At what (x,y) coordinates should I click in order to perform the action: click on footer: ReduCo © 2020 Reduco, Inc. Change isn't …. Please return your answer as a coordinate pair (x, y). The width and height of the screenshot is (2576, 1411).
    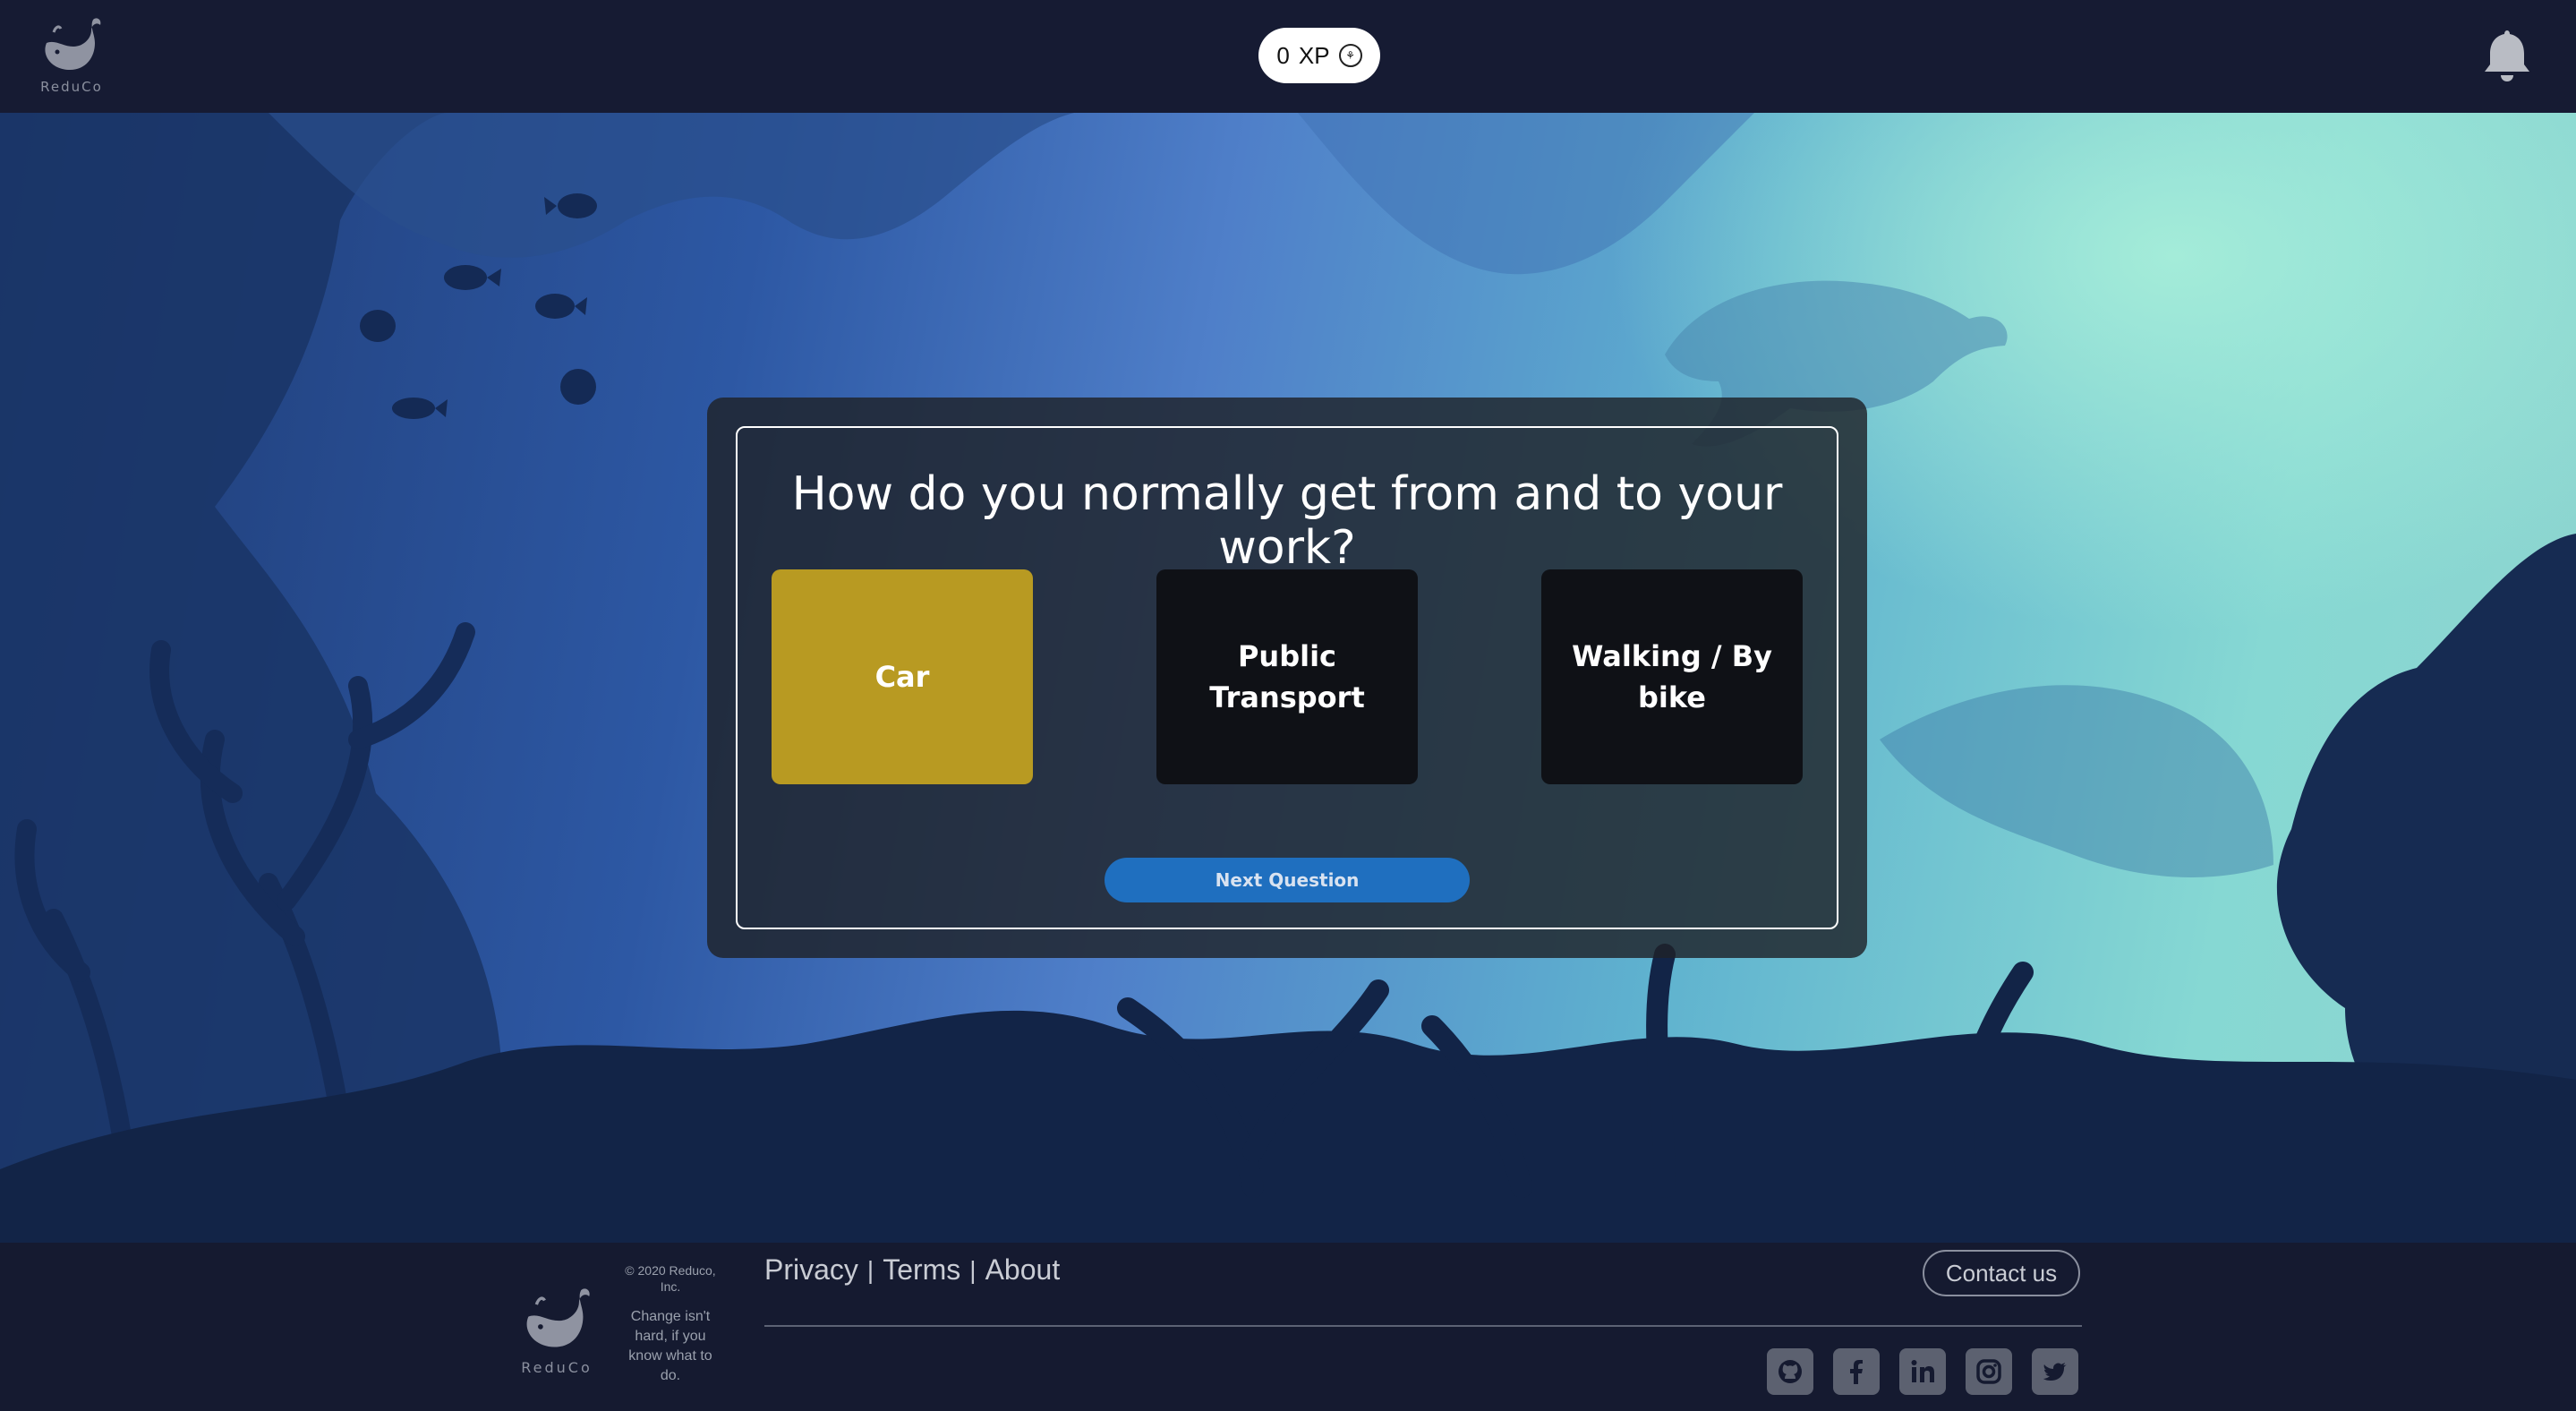
    Looking at the image, I should click on (1288, 1327).